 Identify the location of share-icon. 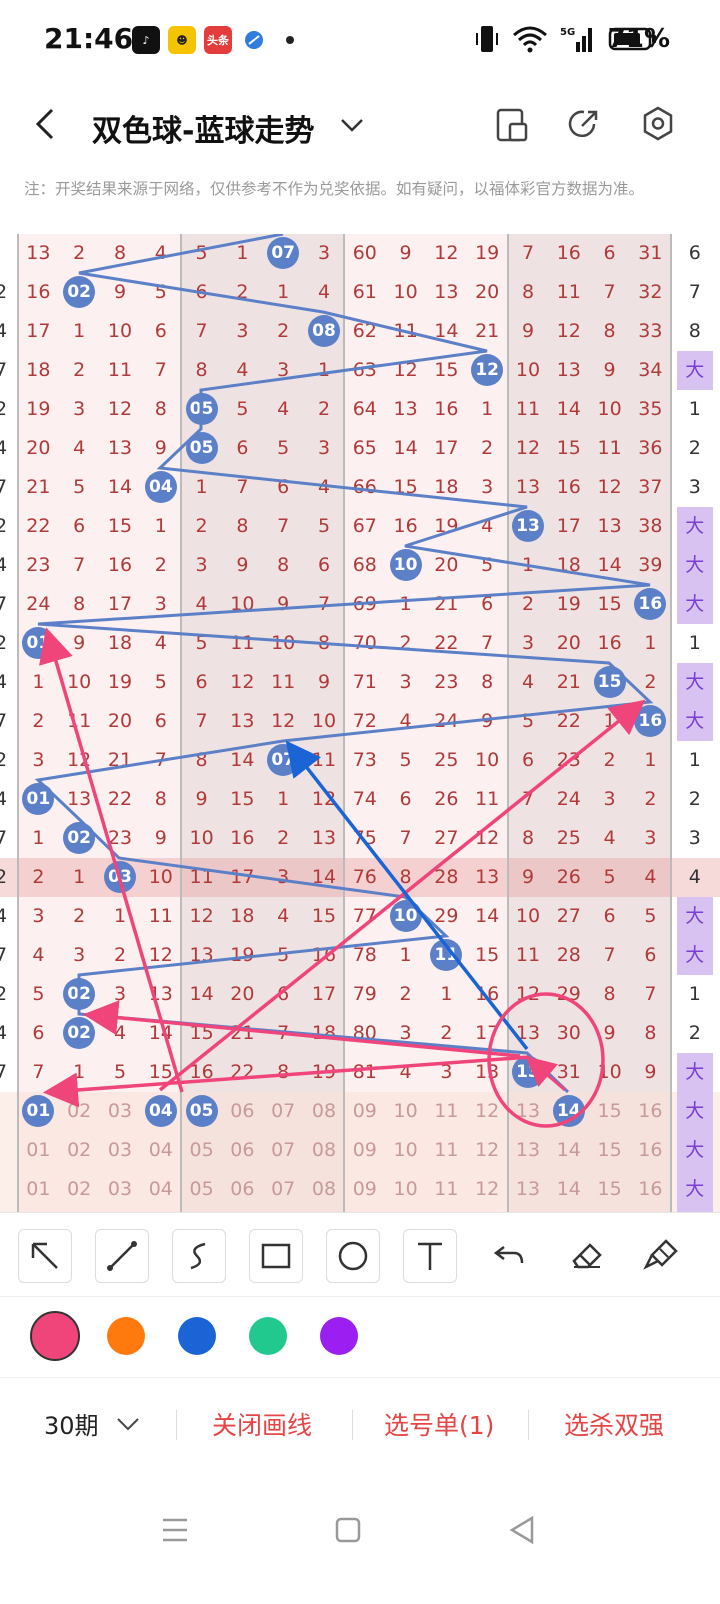
(584, 124).